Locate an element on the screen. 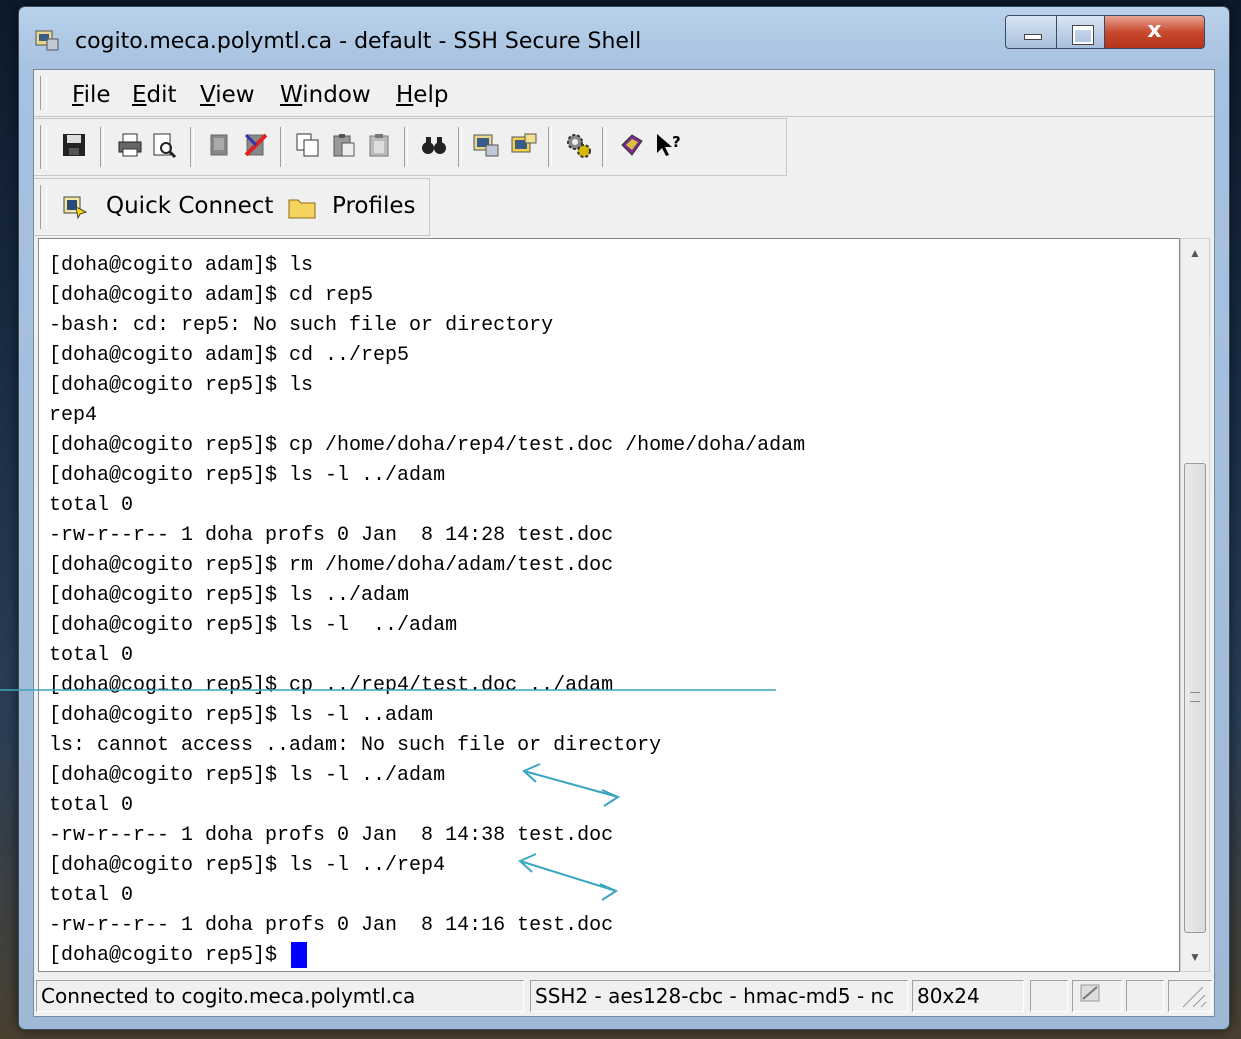  context-help-icon: ? is located at coordinates (668, 147).